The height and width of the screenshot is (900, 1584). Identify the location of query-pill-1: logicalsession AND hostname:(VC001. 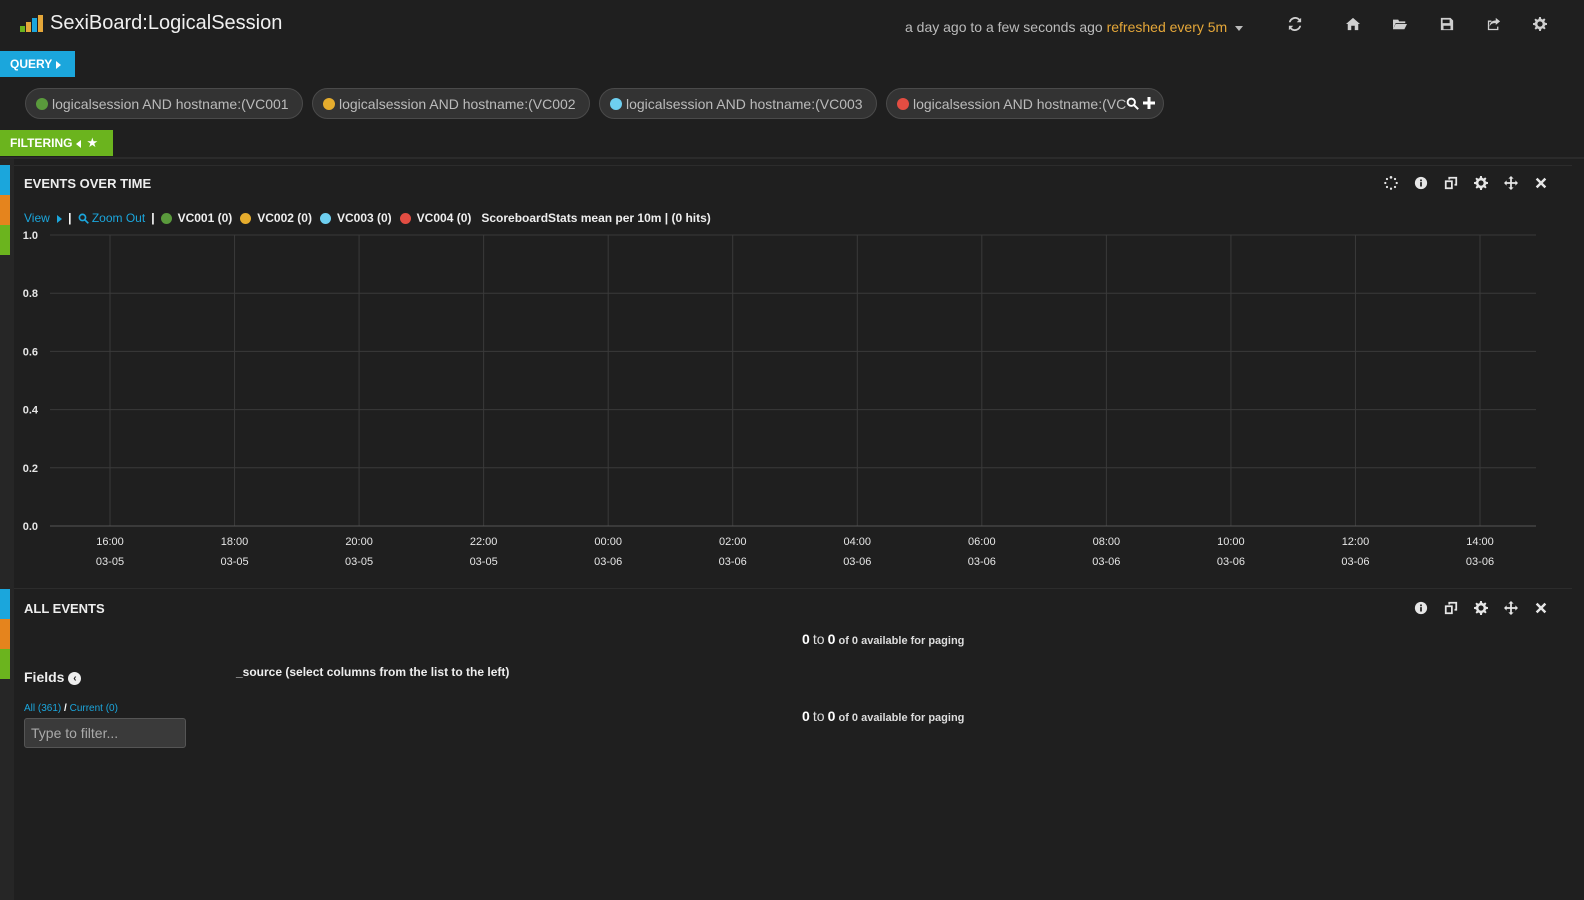
(164, 103).